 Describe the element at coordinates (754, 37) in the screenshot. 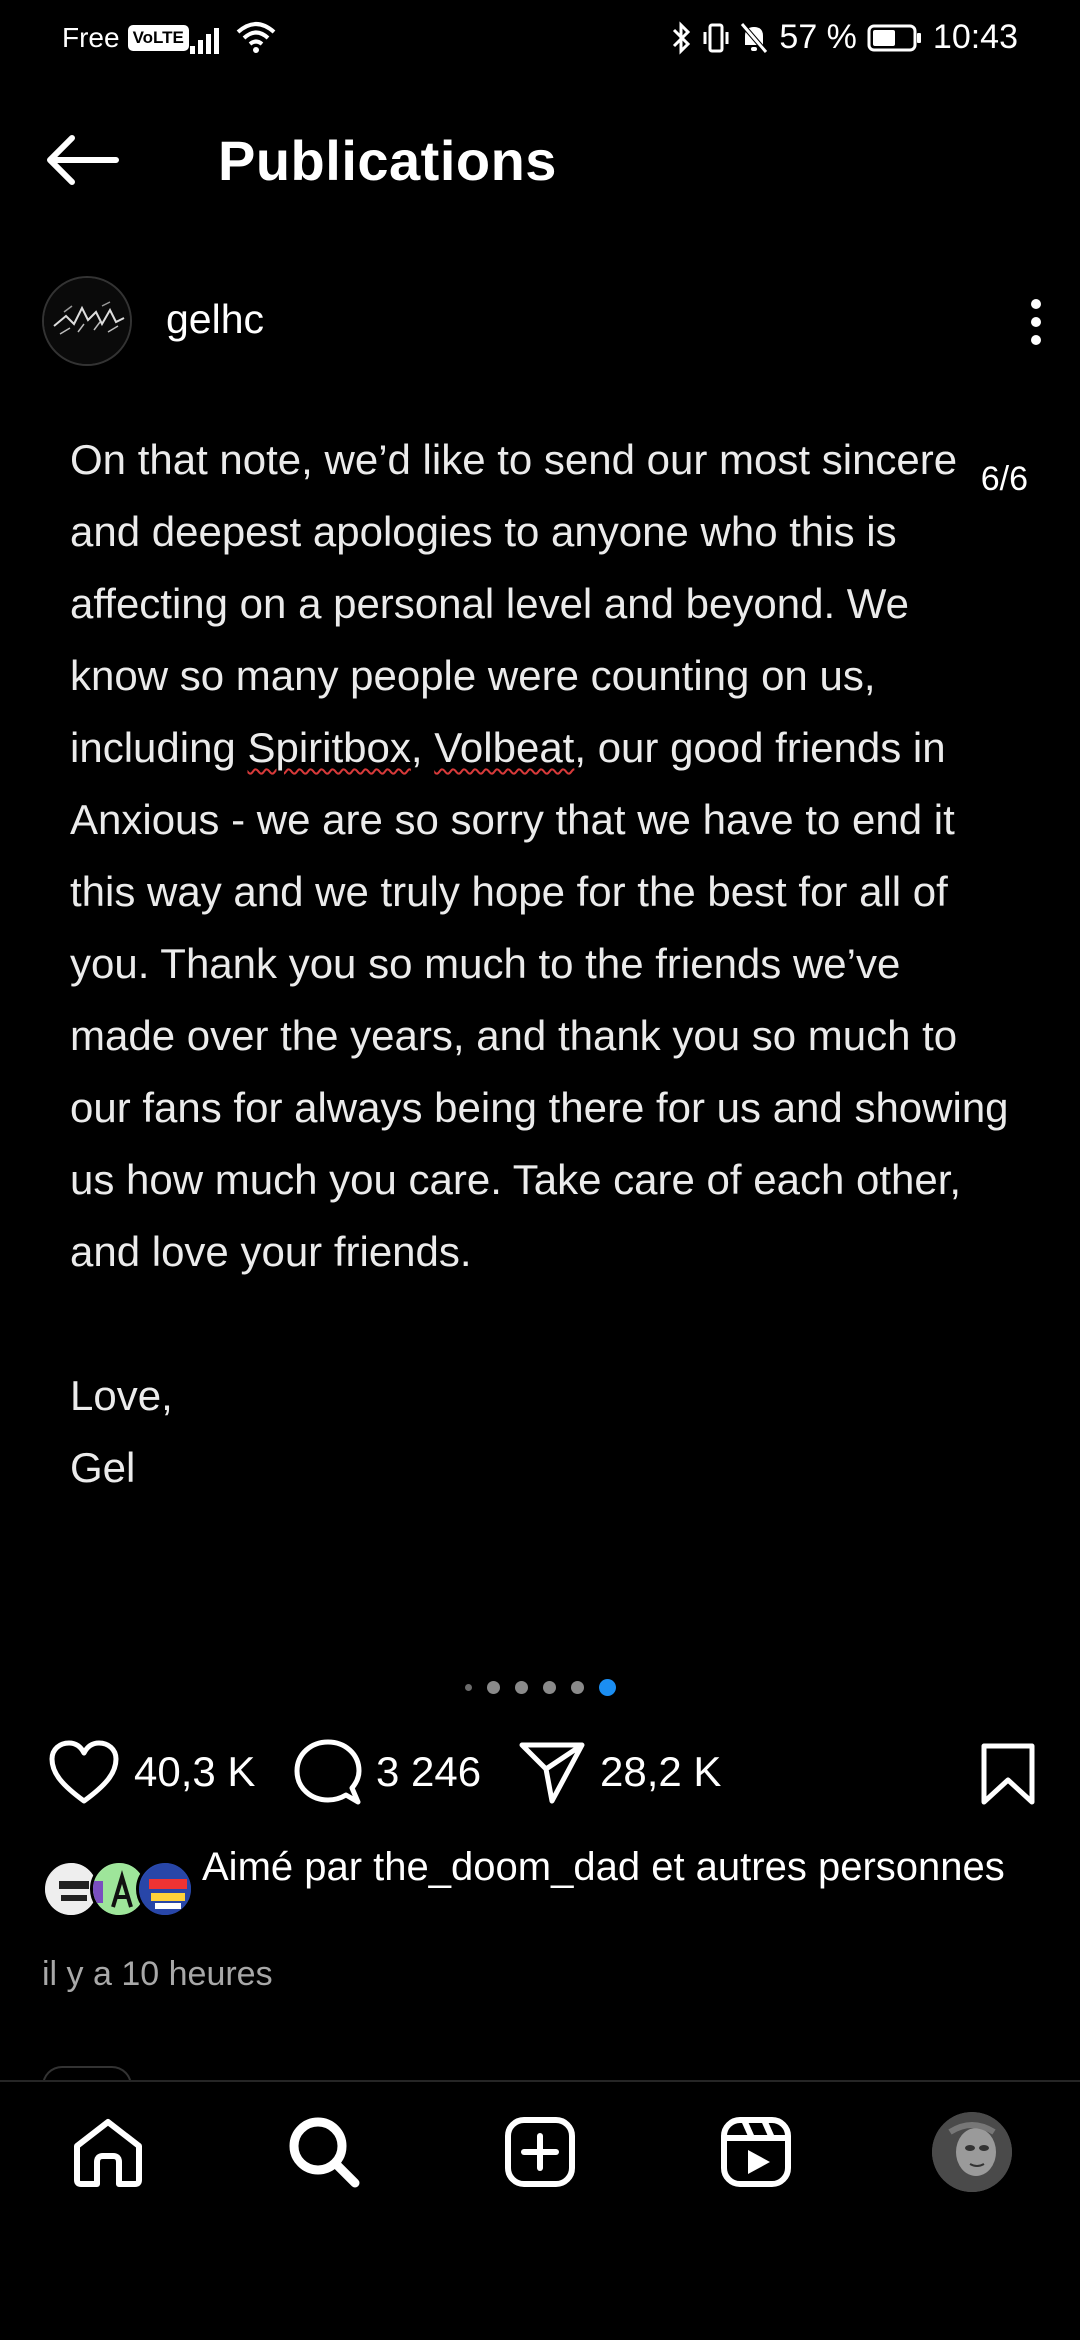

I see `mute-bell-icon` at that location.